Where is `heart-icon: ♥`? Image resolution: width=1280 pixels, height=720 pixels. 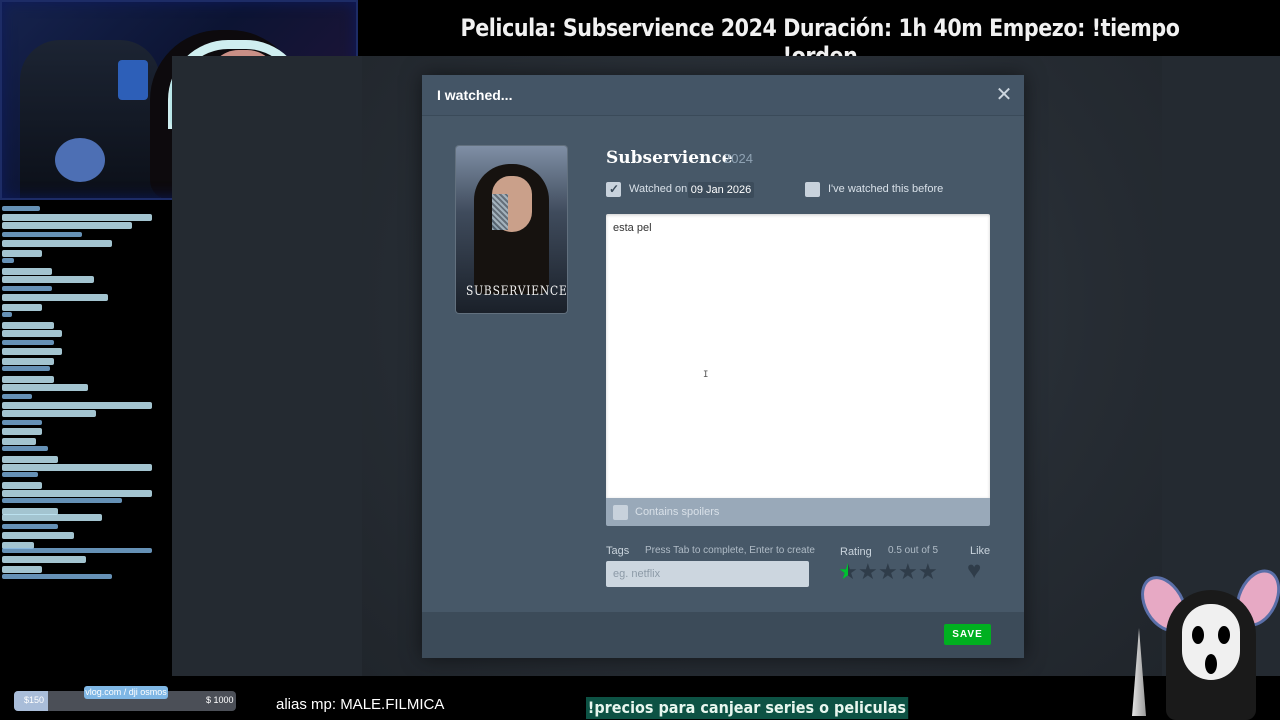 heart-icon: ♥ is located at coordinates (974, 571).